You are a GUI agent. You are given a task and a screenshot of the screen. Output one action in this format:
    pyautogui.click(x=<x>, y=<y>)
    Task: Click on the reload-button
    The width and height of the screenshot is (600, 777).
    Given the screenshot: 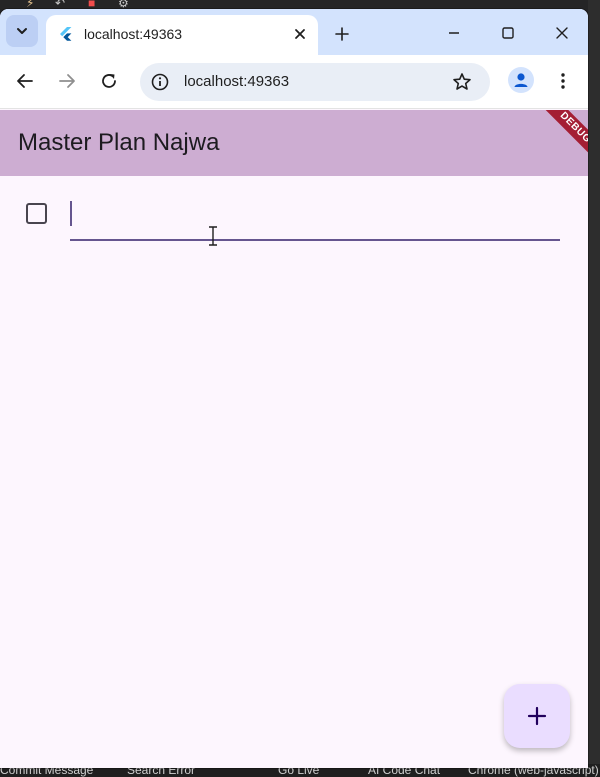 What is the action you would take?
    pyautogui.click(x=109, y=81)
    